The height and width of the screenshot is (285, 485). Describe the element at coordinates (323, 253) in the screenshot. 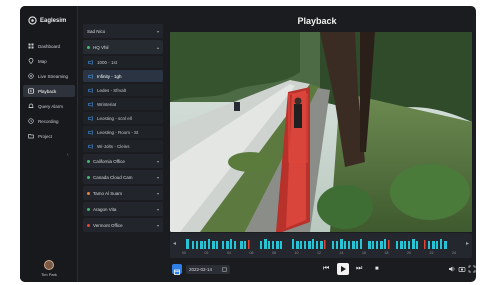

I see `timeline-ticks: 00 02 04 06 08 10 12 14 16 18 20 22 24` at that location.